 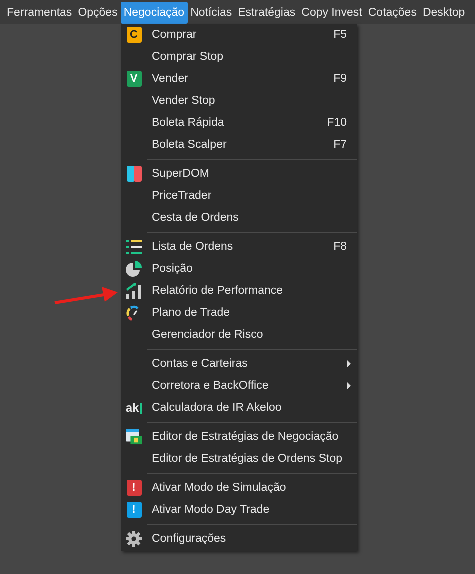 I want to click on list-icon, so click(x=134, y=247).